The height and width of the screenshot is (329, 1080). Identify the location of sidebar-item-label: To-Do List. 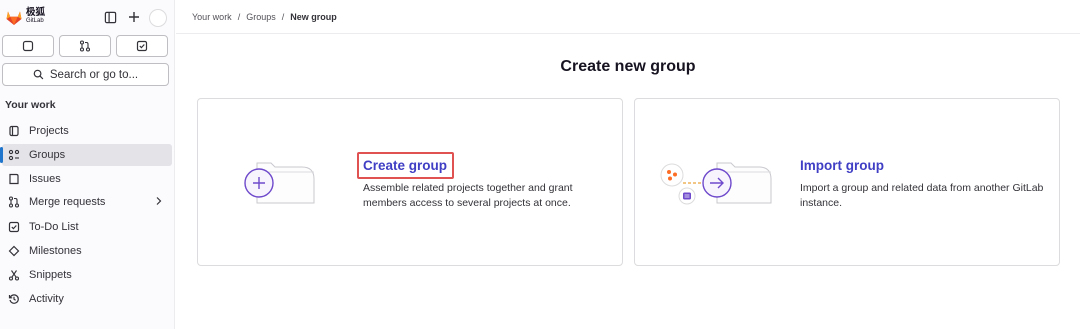
(54, 227).